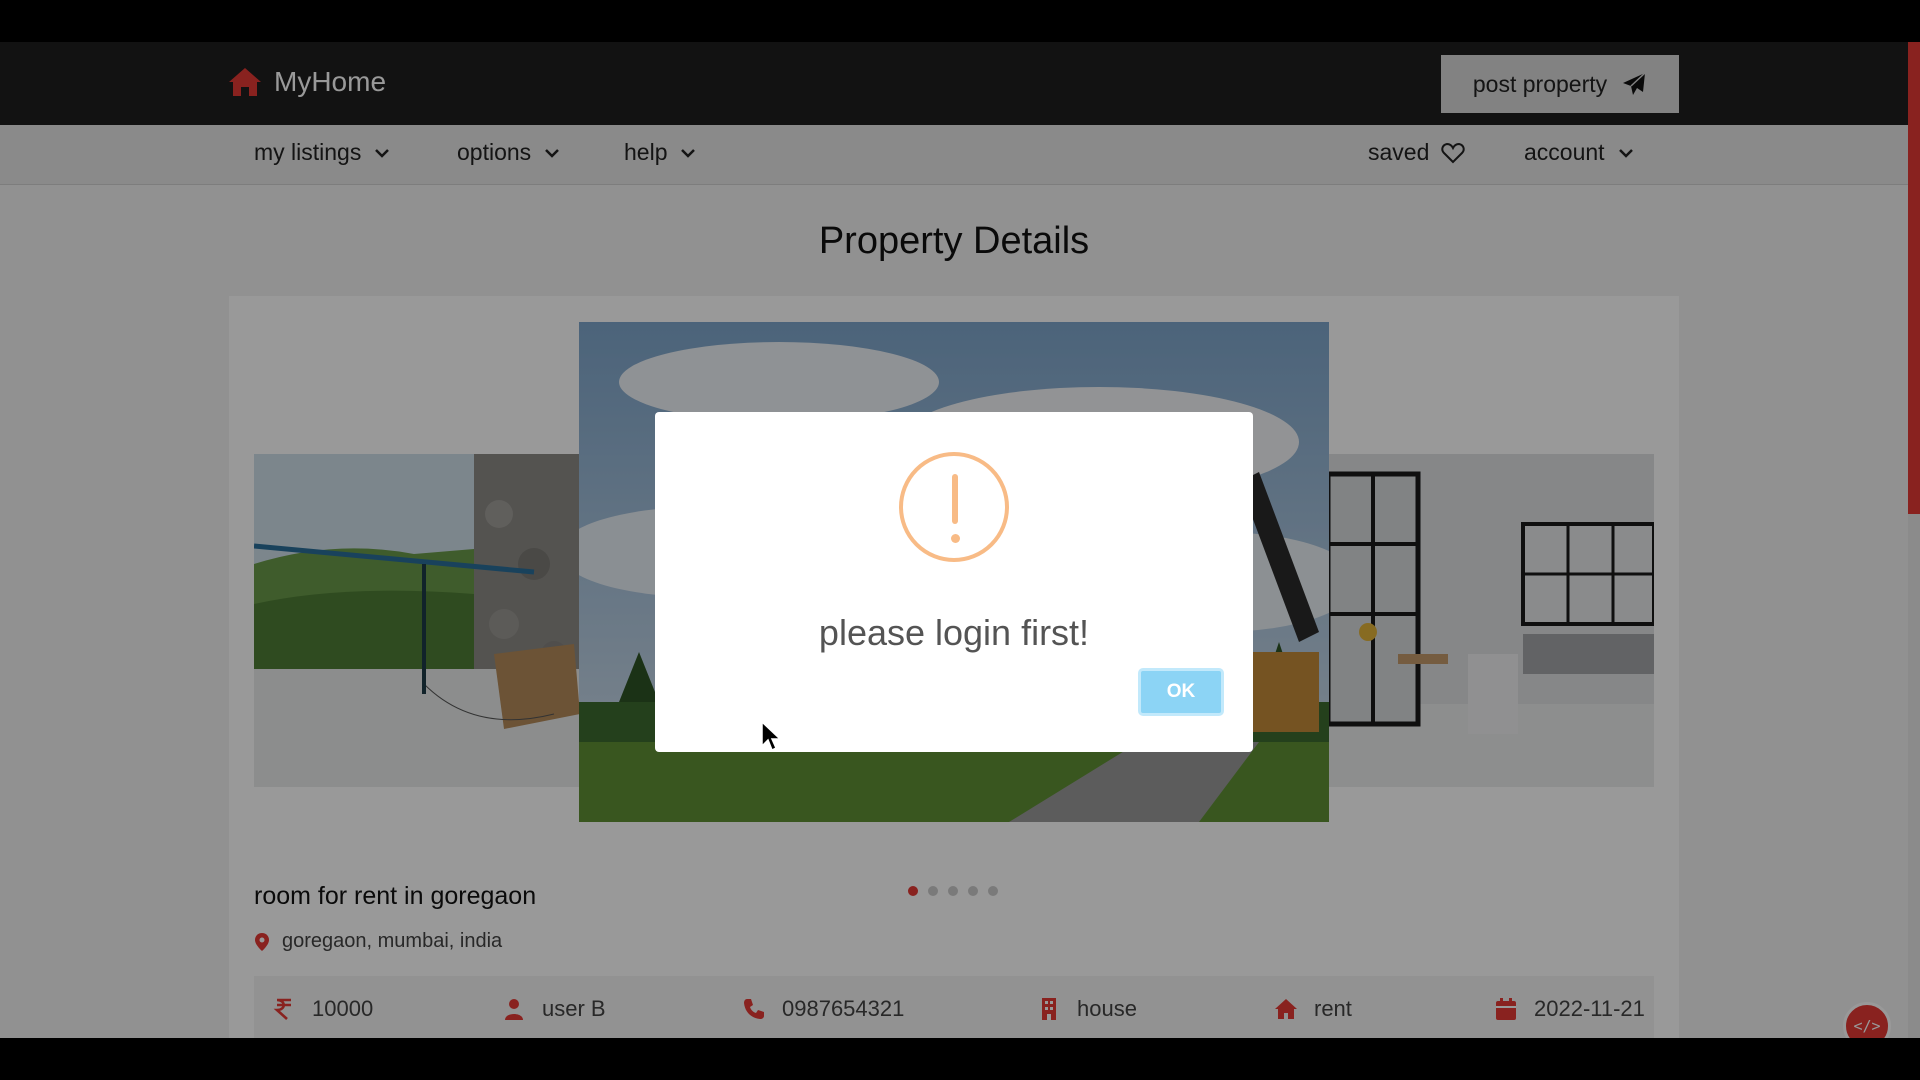  Describe the element at coordinates (954, 632) in the screenshot. I see `alert-message: please login first!` at that location.